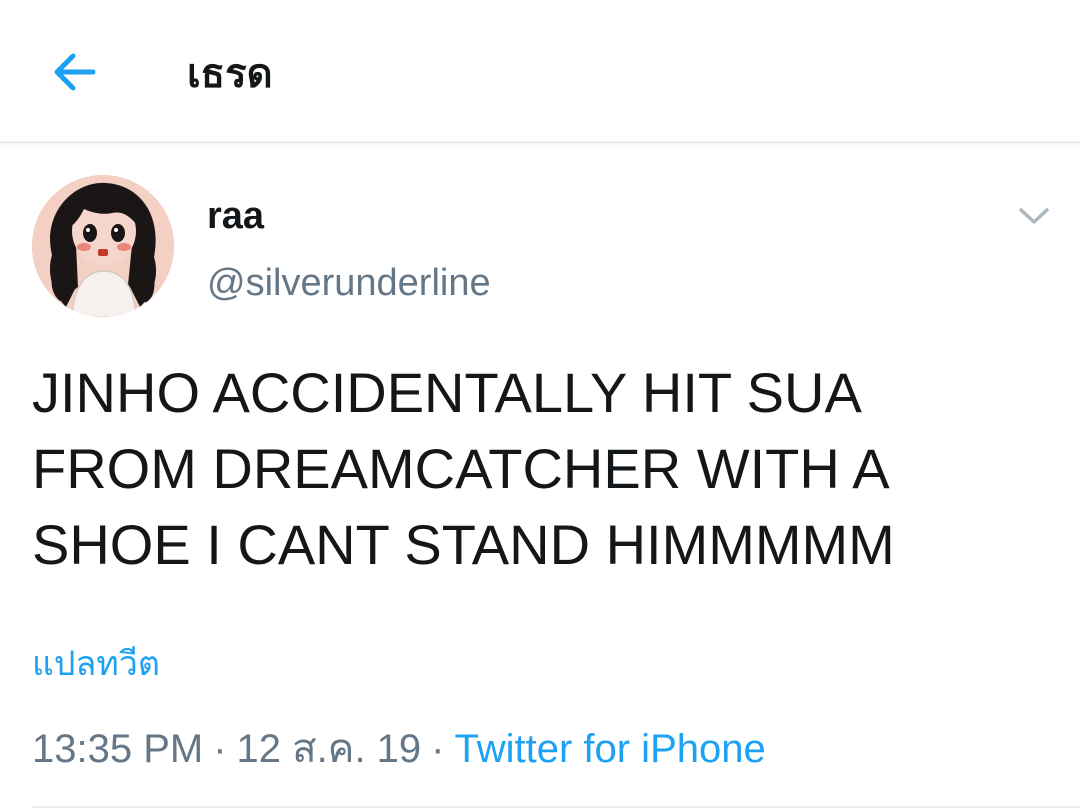  I want to click on chevron-down-icon, so click(1034, 216).